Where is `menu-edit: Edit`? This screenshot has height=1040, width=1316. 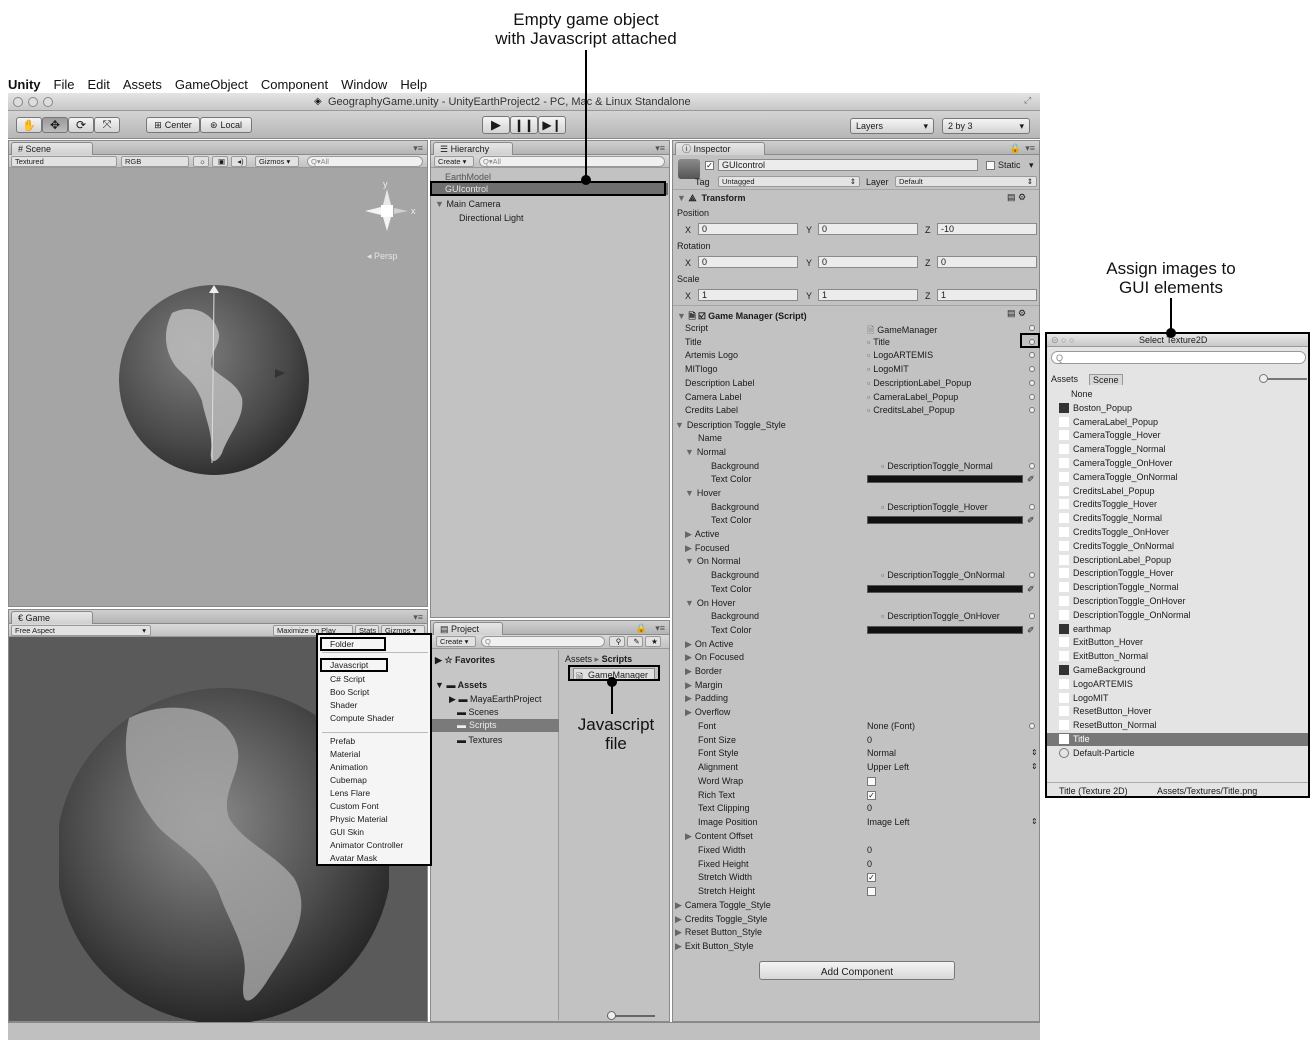
menu-edit: Edit is located at coordinates (98, 84).